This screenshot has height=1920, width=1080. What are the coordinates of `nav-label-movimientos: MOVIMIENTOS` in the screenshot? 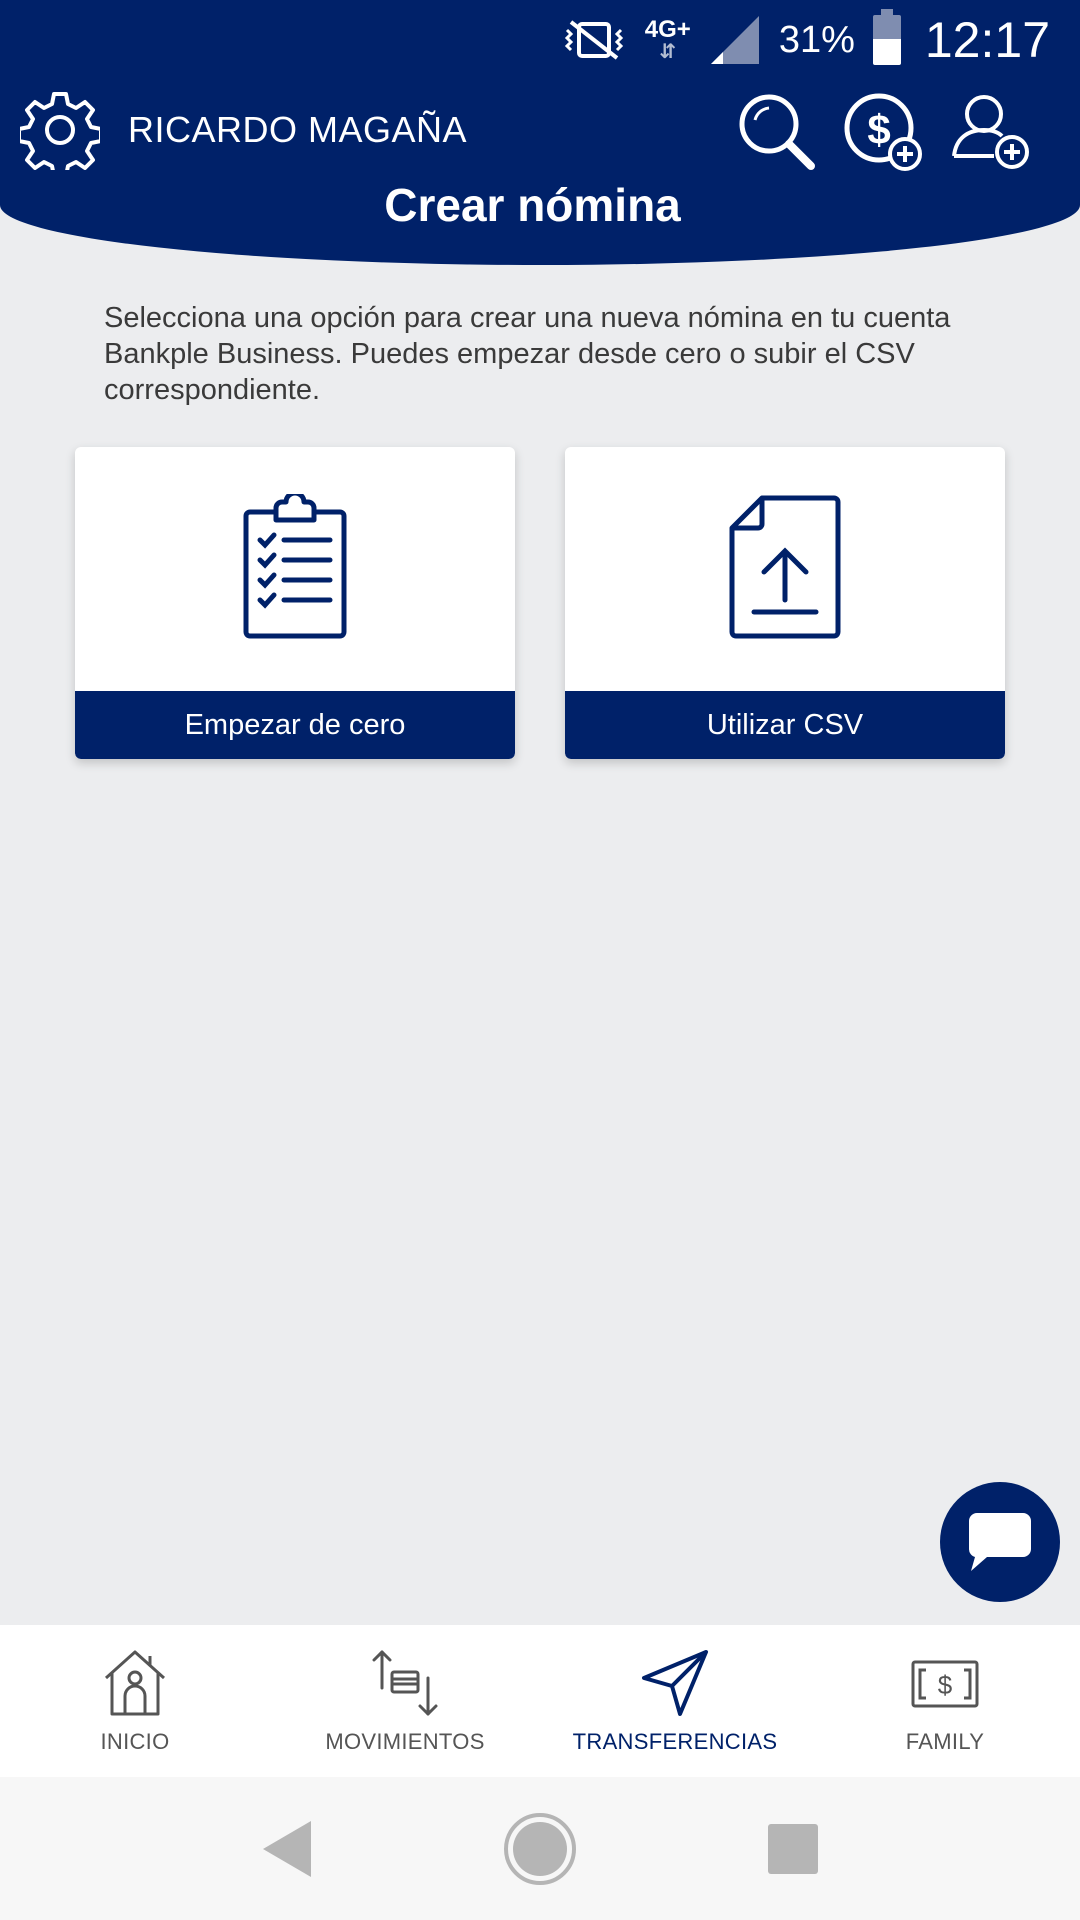 It's located at (405, 1741).